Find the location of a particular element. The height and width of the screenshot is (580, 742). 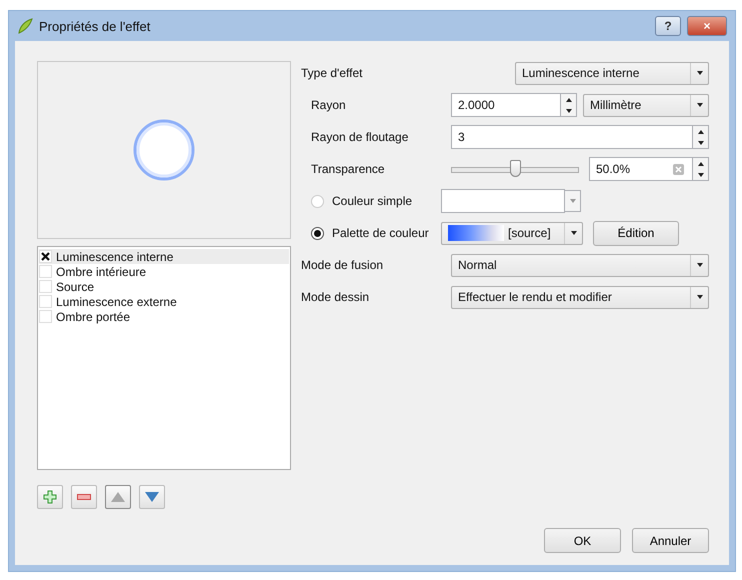

edit-button: Édition is located at coordinates (636, 233).